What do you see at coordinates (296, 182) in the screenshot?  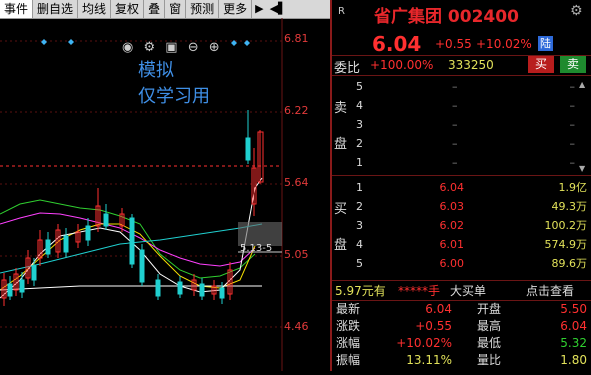 I see `price-label: 5.64` at bounding box center [296, 182].